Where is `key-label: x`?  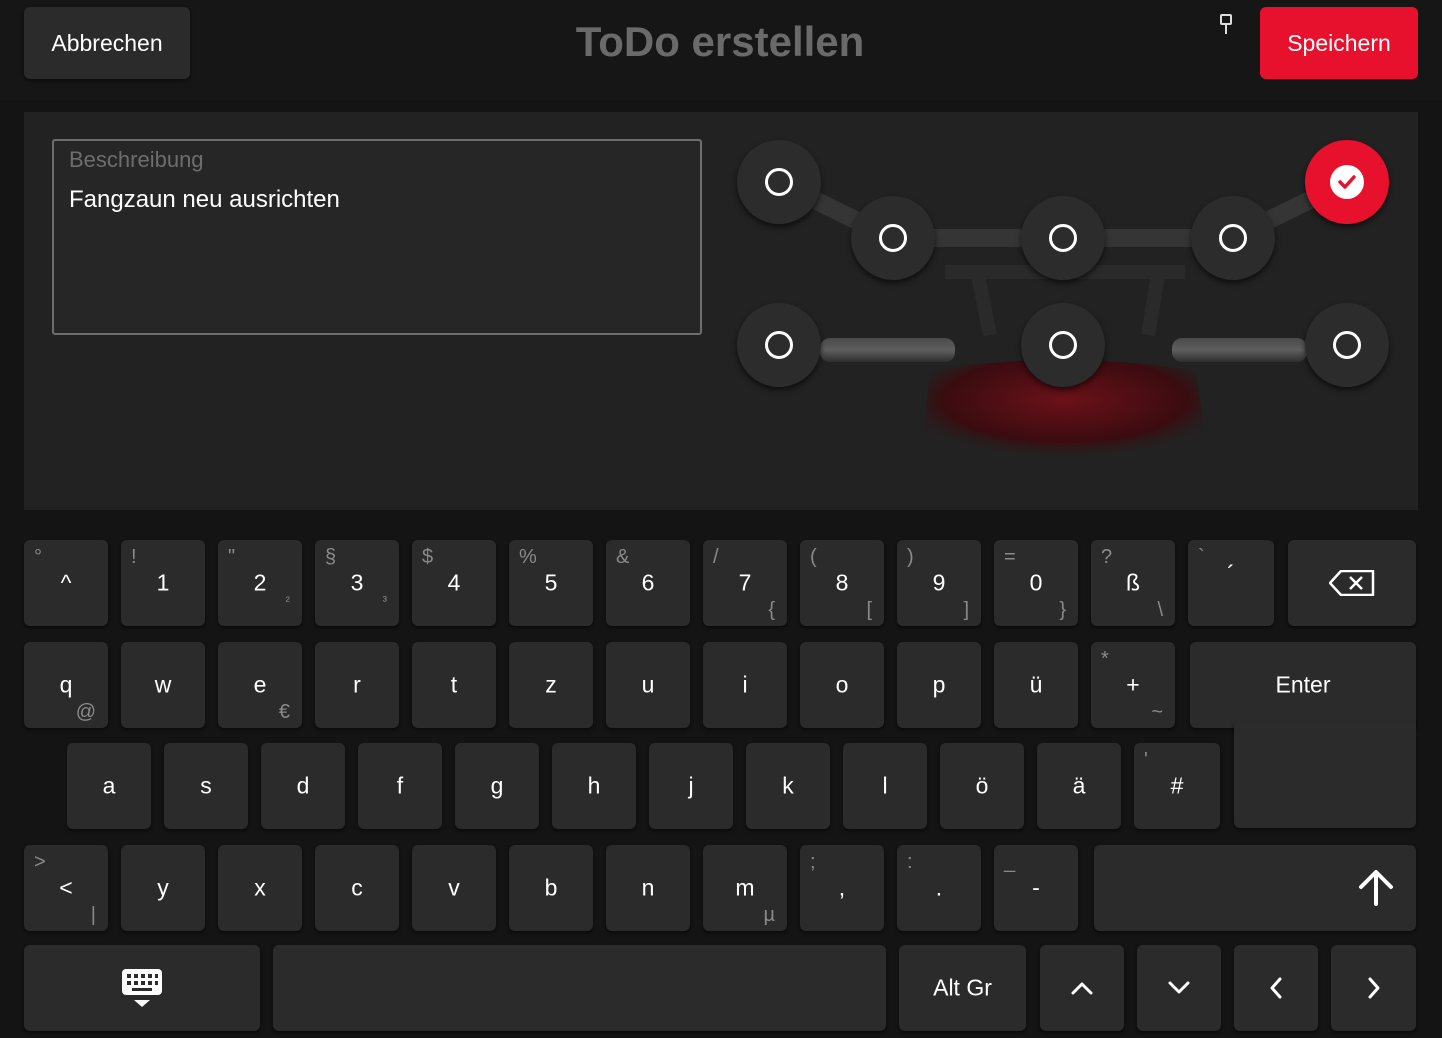 key-label: x is located at coordinates (260, 887).